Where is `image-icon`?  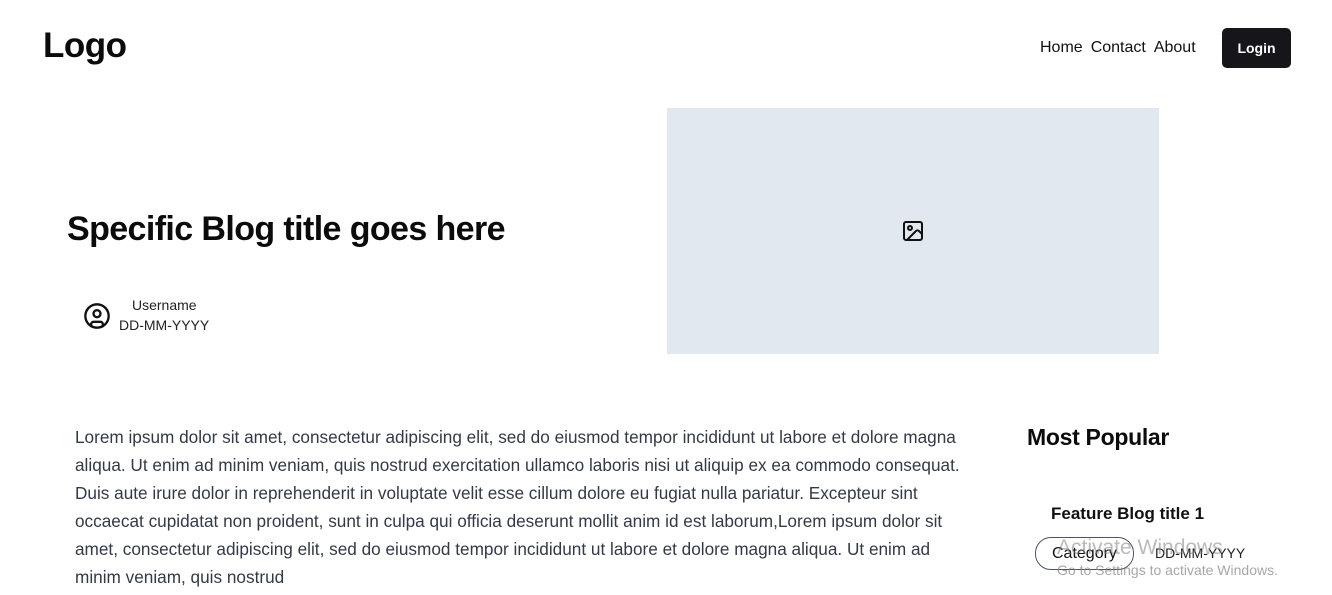 image-icon is located at coordinates (913, 231).